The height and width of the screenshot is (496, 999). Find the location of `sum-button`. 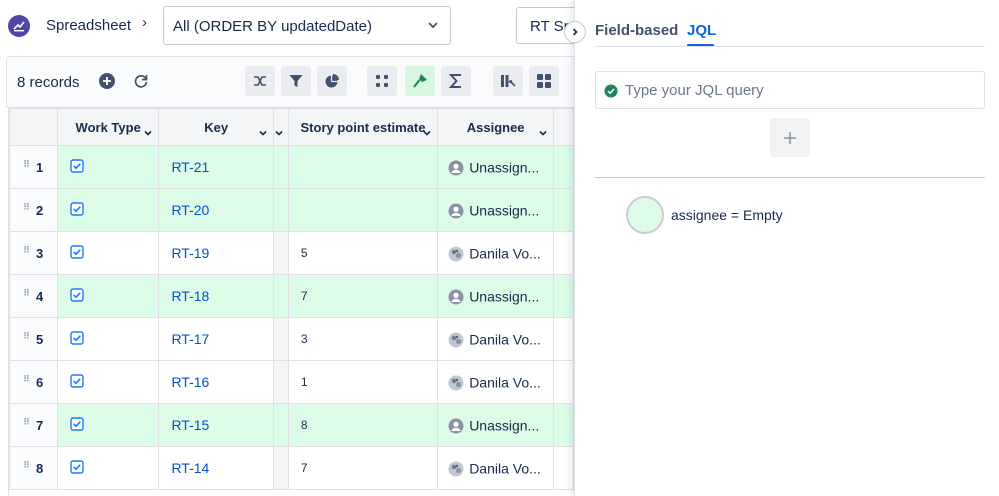

sum-button is located at coordinates (456, 81).